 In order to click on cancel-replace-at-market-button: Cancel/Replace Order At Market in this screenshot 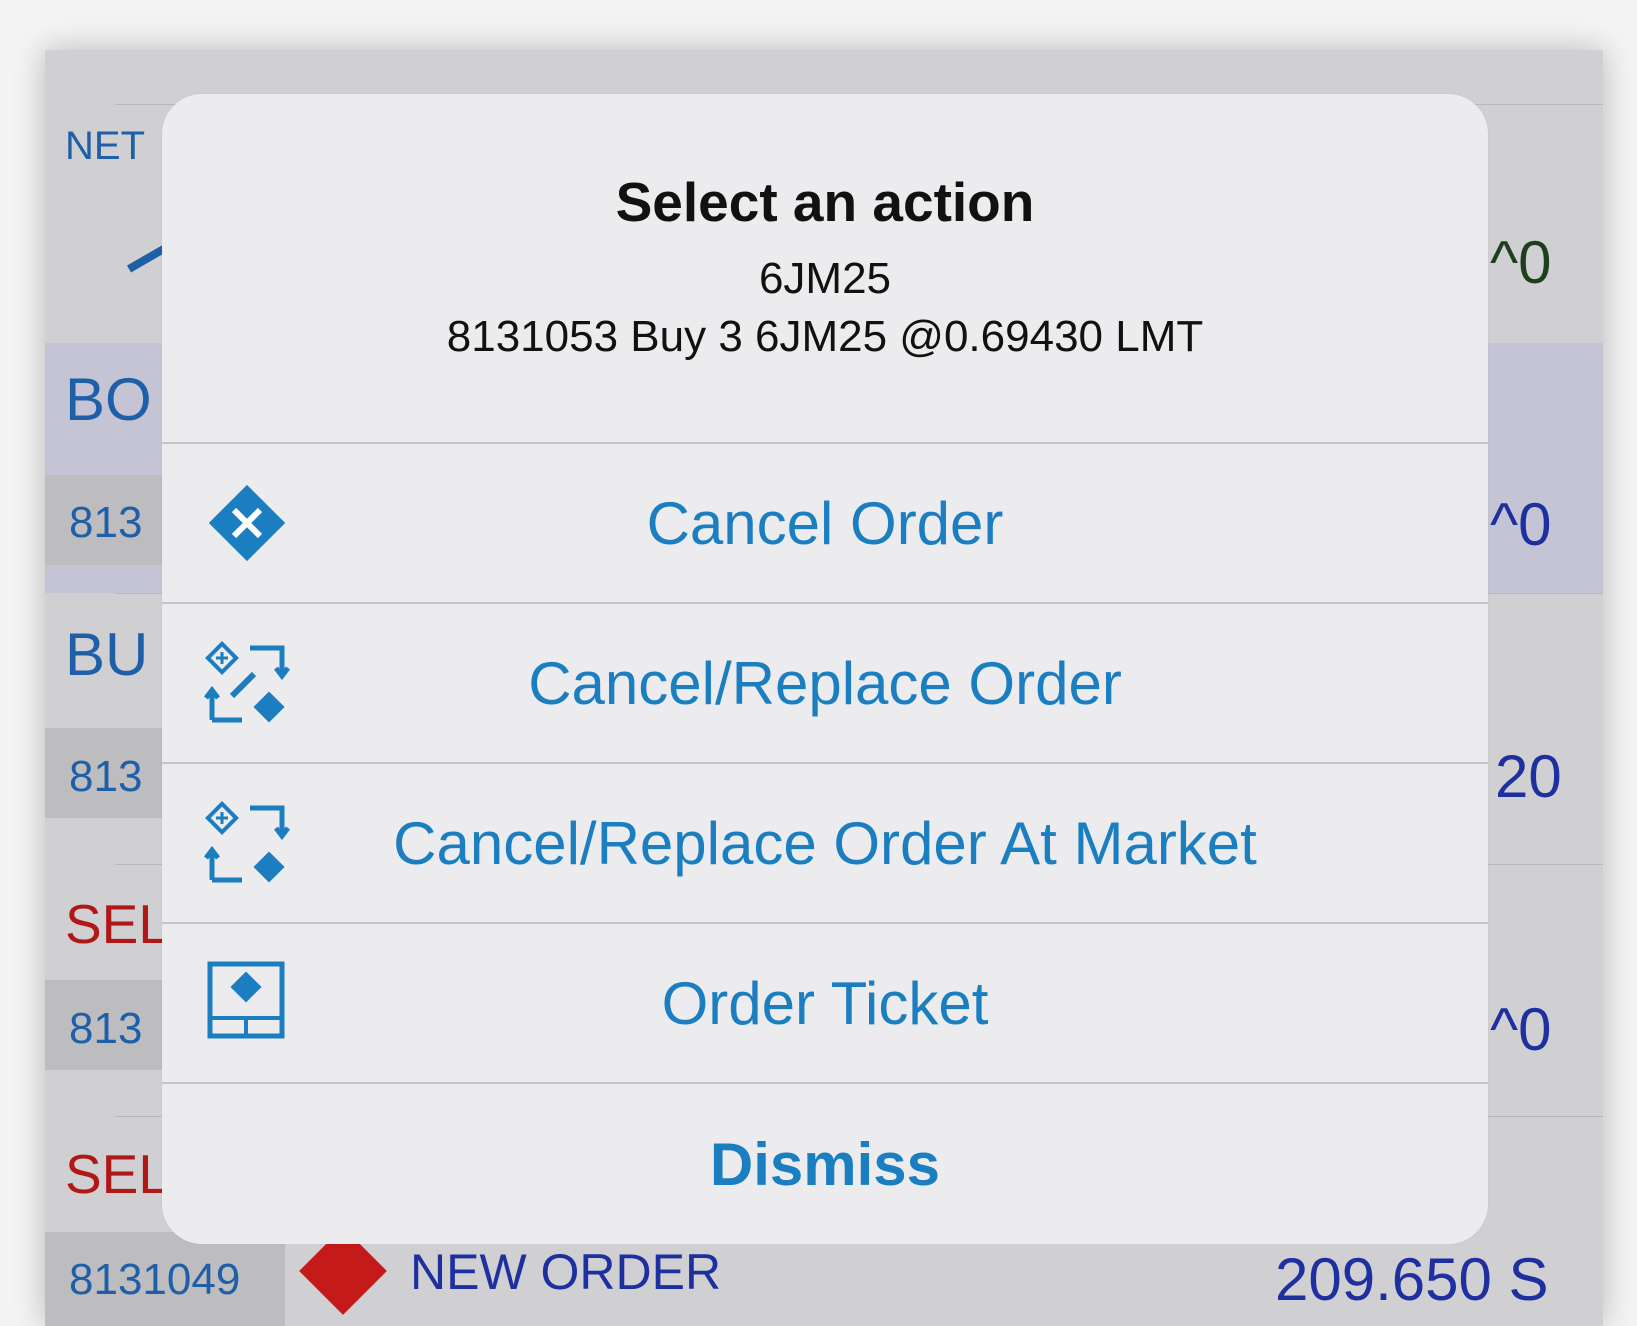, I will do `click(825, 843)`.